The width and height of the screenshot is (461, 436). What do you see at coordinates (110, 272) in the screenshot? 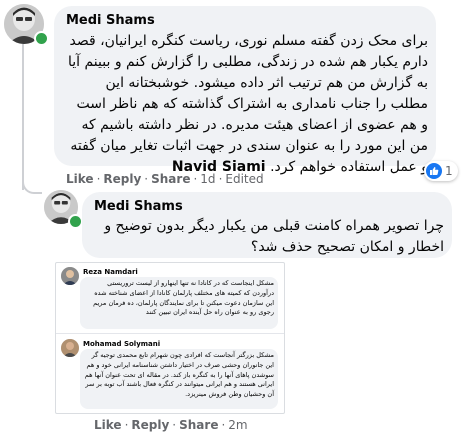
I see `comment-author: Reza Namdari` at bounding box center [110, 272].